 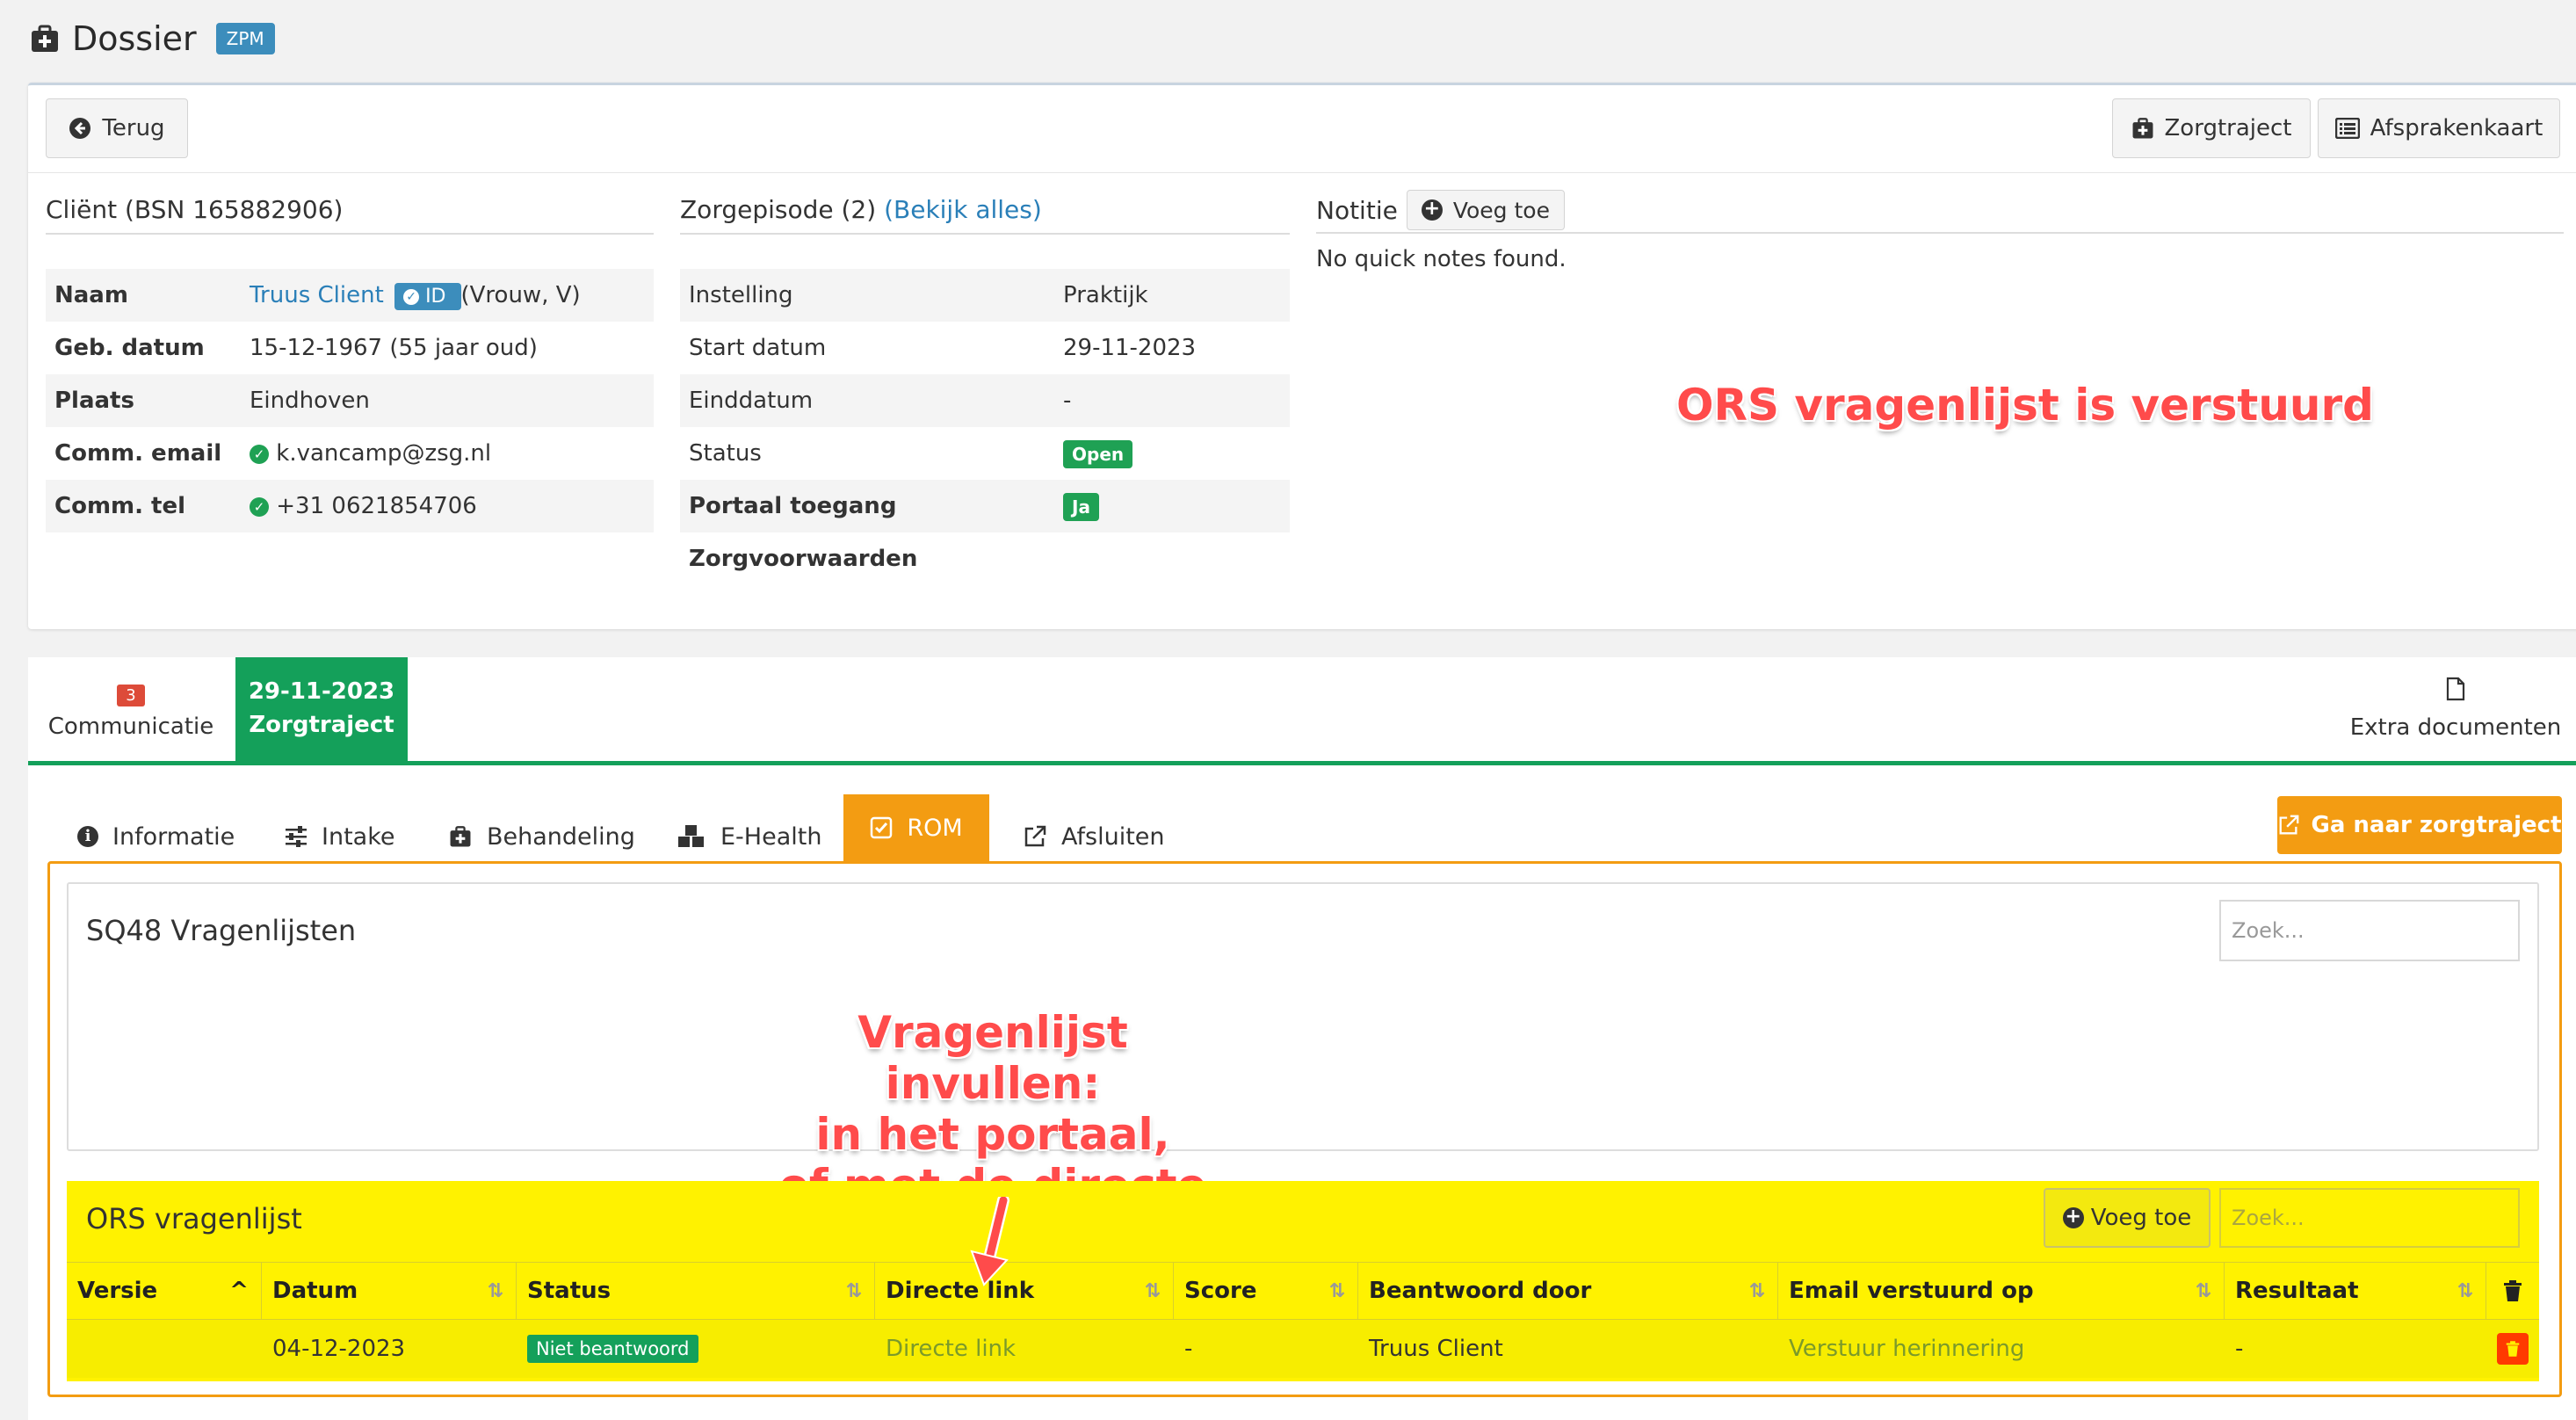 What do you see at coordinates (321, 709) in the screenshot?
I see `tab-zorgtraject: 29-11-2023 Zorgtraject` at bounding box center [321, 709].